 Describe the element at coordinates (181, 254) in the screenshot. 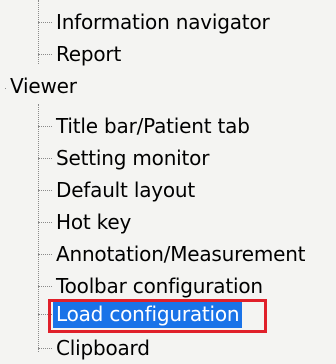

I see `tree-item-label: Annotation/Measurement` at that location.